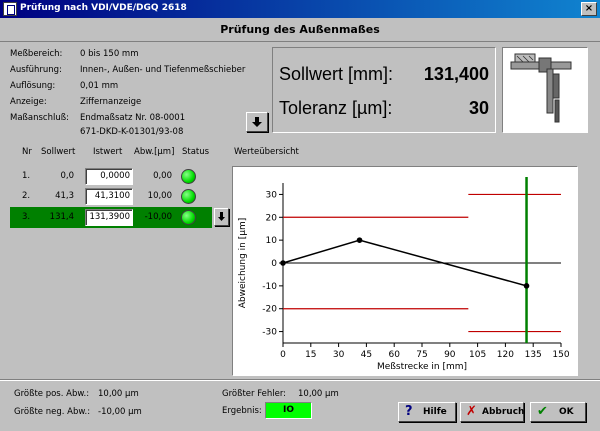 This screenshot has height=431, width=600. Describe the element at coordinates (589, 9) in the screenshot. I see `close-button: ×` at that location.